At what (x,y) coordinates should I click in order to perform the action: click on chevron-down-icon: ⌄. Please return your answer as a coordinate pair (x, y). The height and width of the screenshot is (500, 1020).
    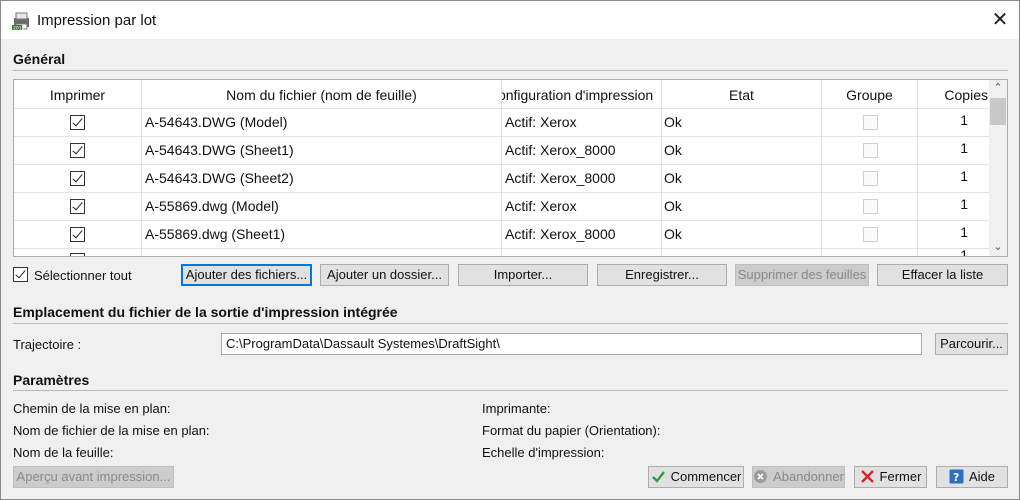
    Looking at the image, I should click on (998, 247).